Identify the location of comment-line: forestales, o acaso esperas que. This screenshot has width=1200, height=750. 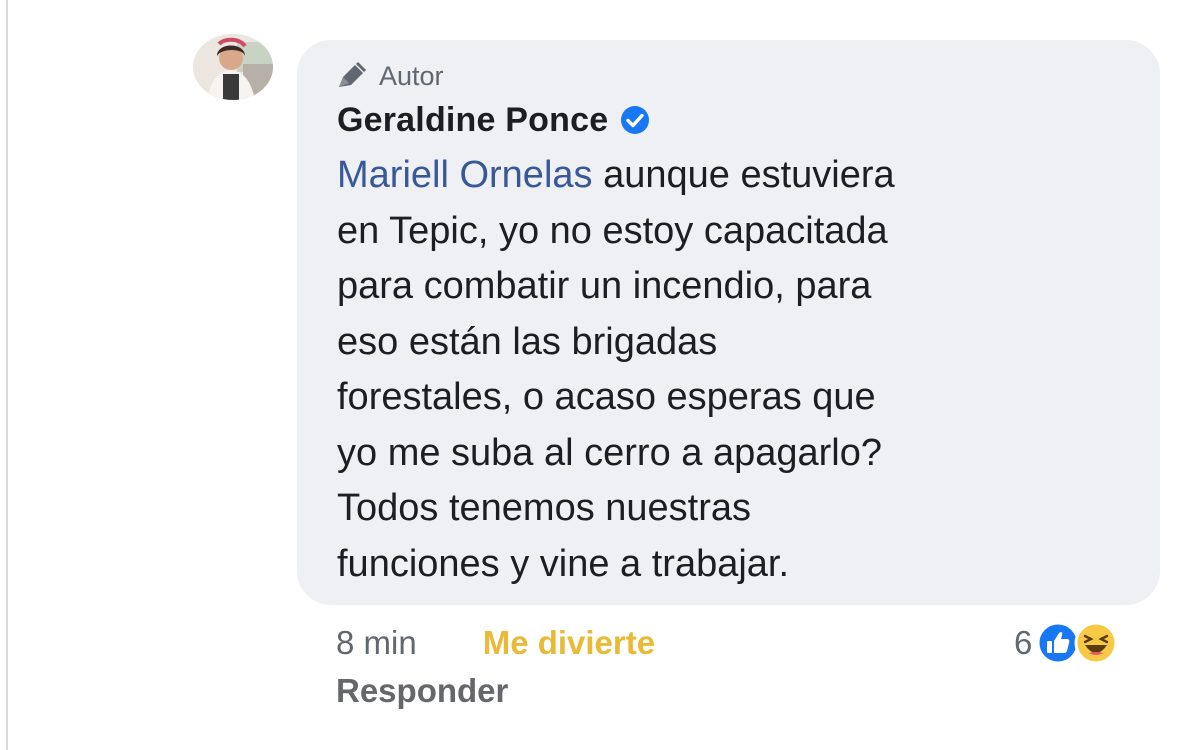
(606, 397).